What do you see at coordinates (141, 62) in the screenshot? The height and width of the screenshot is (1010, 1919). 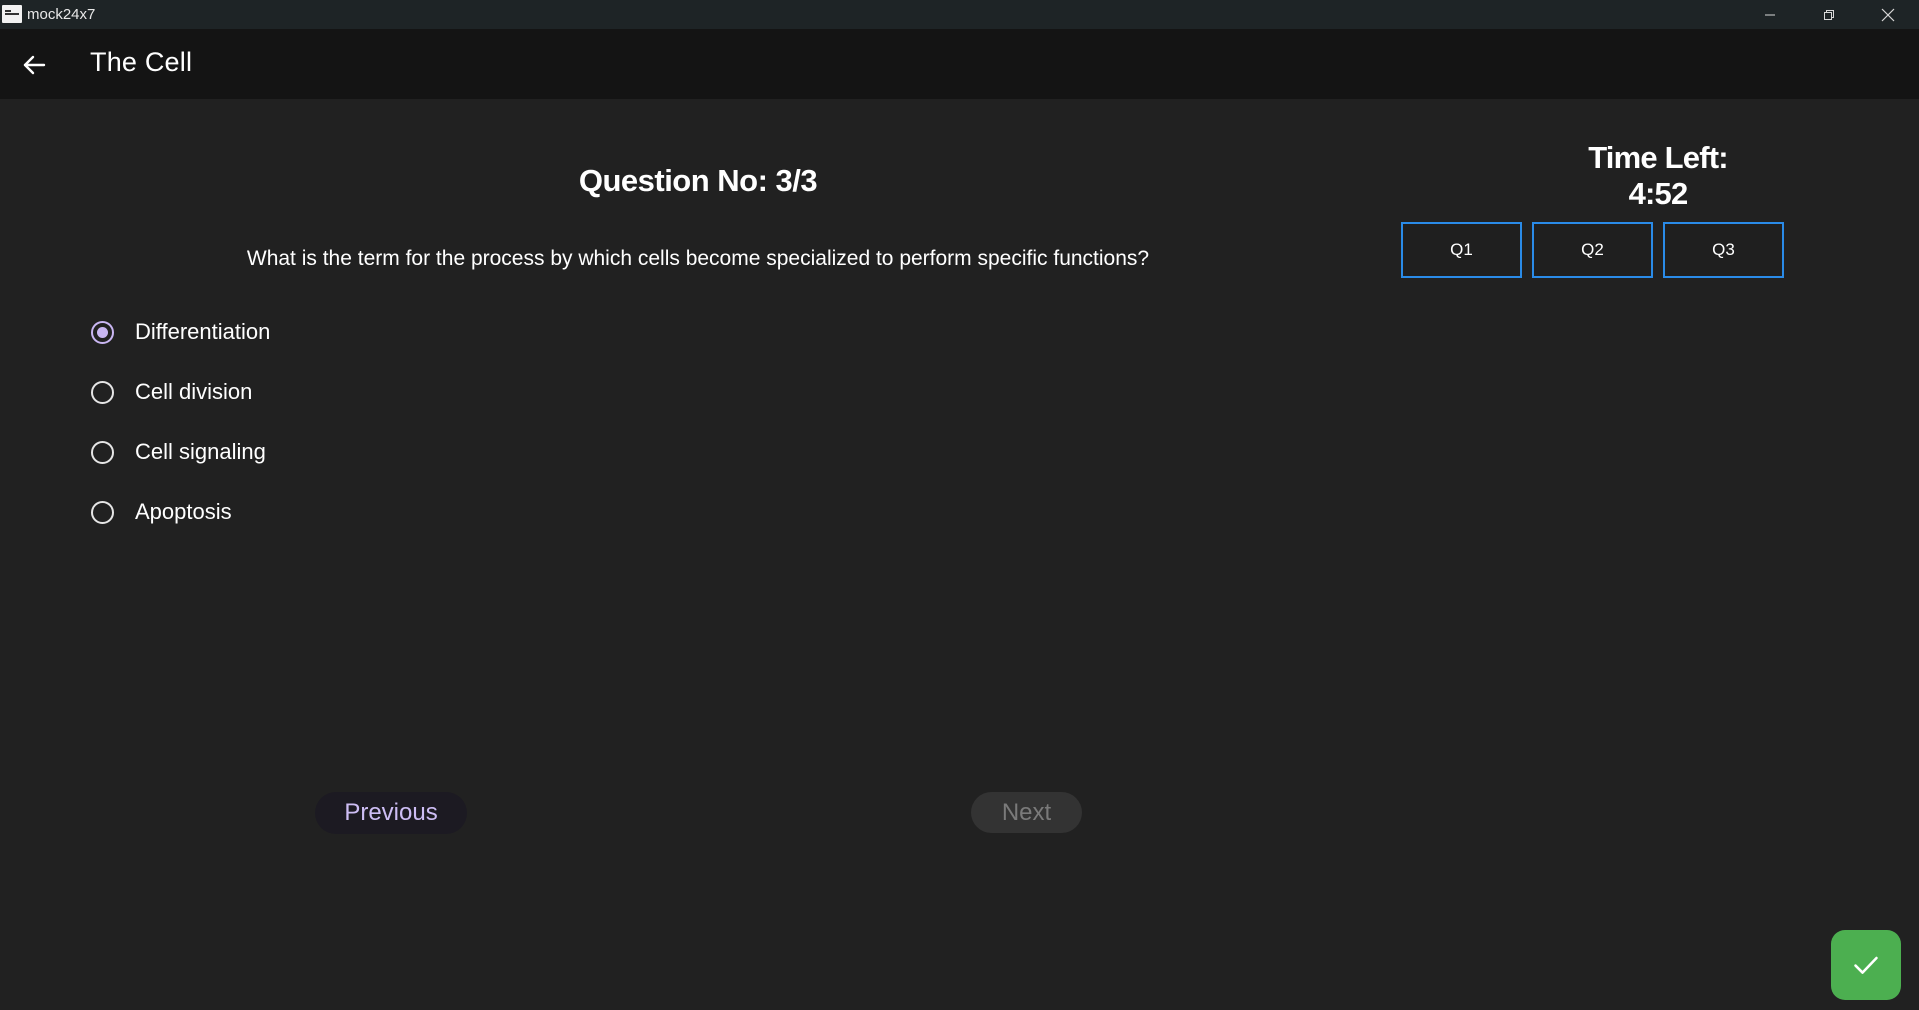 I see `page-title: The Cell` at bounding box center [141, 62].